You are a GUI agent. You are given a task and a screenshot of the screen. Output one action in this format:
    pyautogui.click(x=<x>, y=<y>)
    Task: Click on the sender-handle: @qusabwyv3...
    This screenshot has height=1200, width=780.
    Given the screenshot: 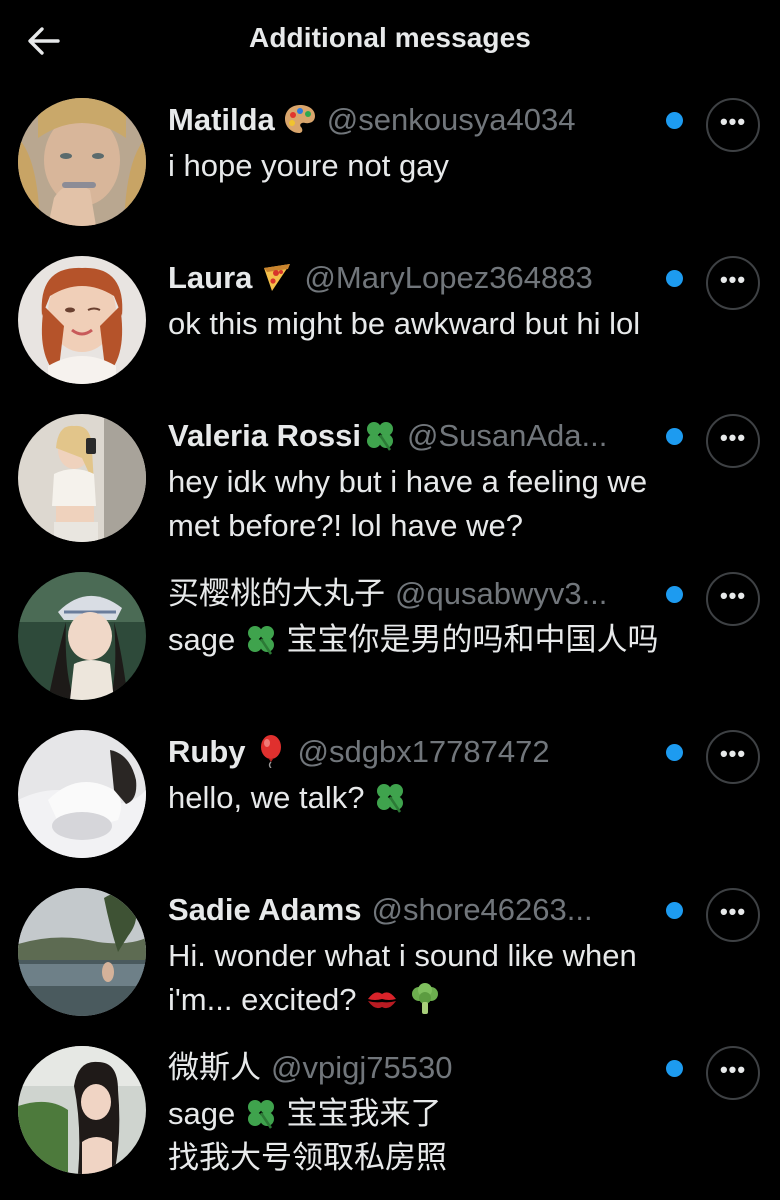 What is the action you would take?
    pyautogui.click(x=501, y=593)
    